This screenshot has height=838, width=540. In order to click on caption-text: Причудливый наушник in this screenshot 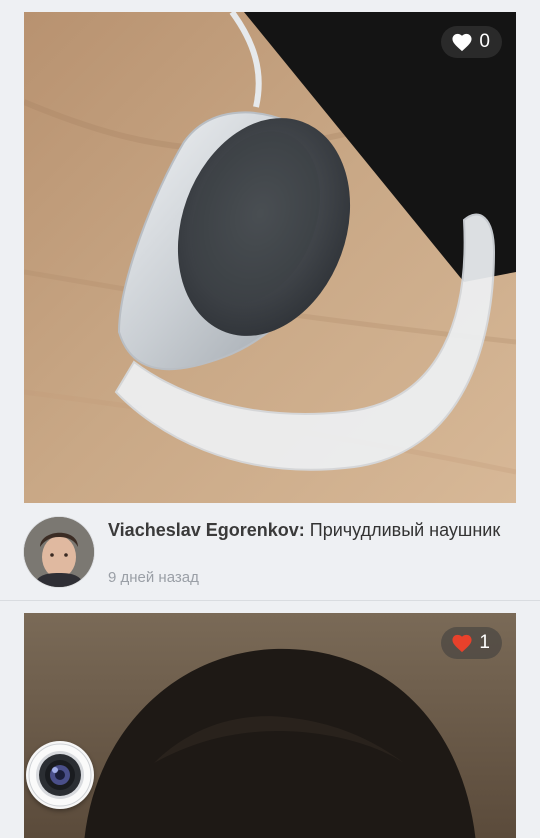, I will do `click(405, 530)`.